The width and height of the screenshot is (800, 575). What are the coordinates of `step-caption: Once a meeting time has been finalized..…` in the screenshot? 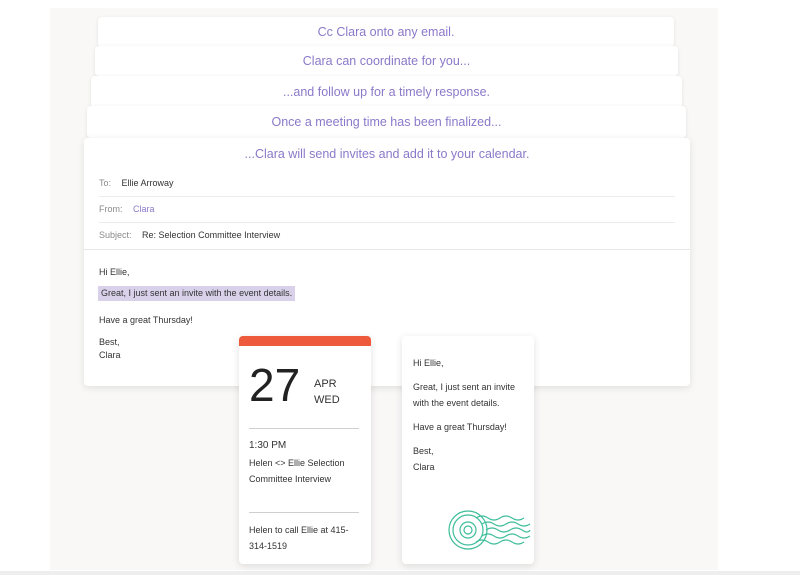 It's located at (386, 122).